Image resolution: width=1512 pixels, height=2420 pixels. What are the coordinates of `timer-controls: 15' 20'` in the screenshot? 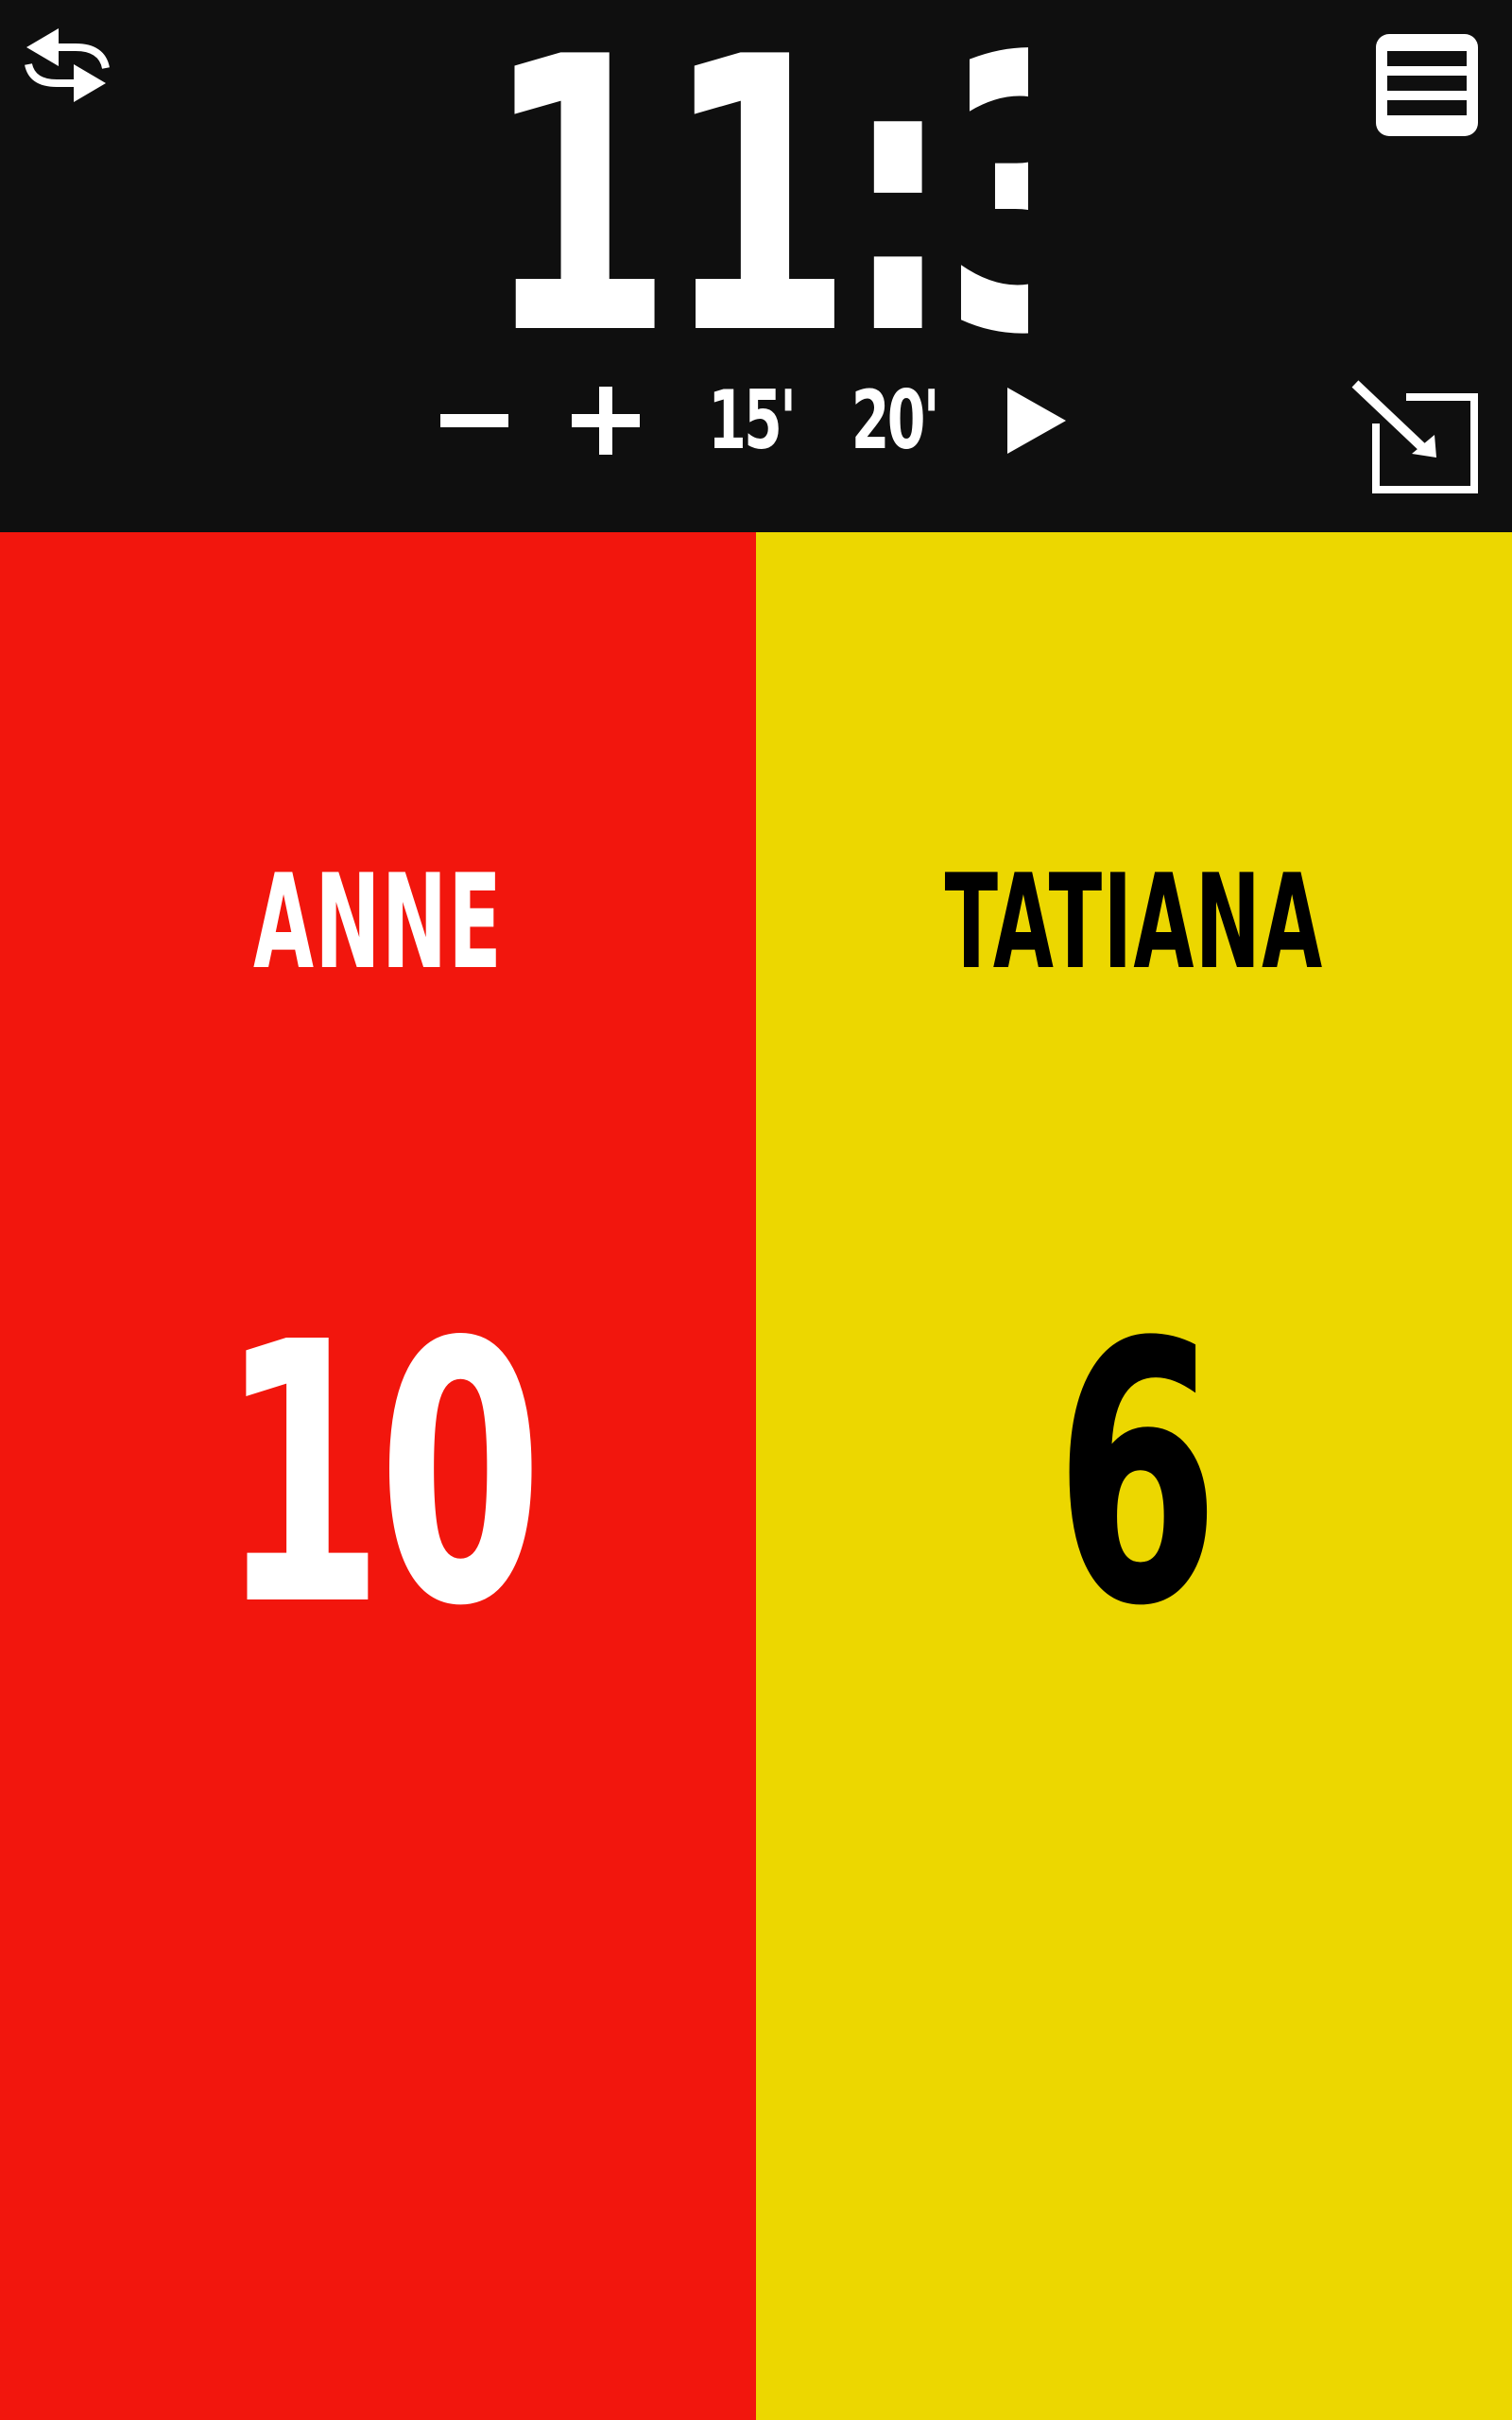 It's located at (756, 421).